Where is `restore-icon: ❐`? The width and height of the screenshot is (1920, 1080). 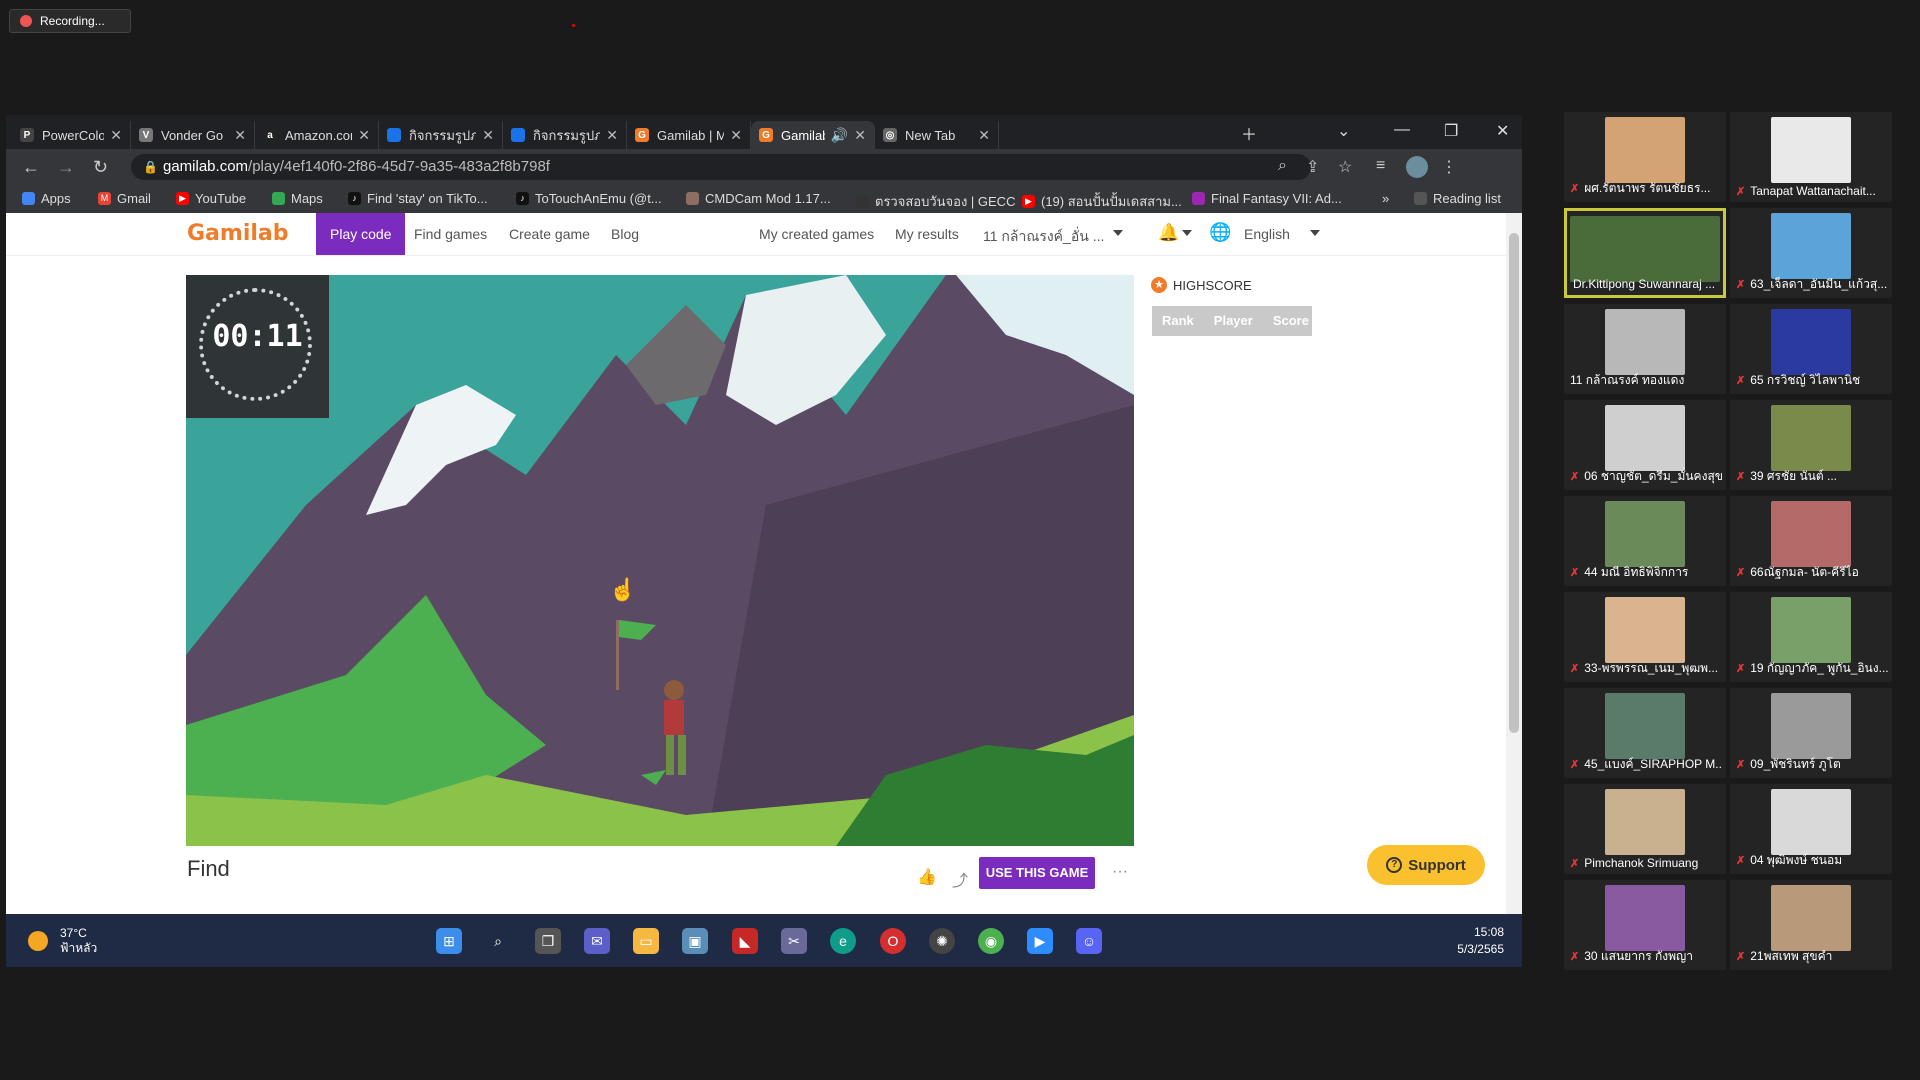 restore-icon: ❐ is located at coordinates (1451, 131).